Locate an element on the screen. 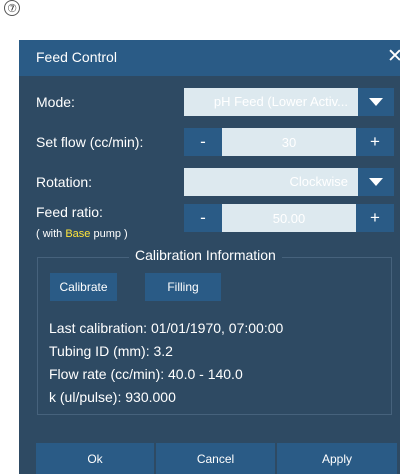  feed-ratio-note: ( with Base pump ) is located at coordinates (82, 234).